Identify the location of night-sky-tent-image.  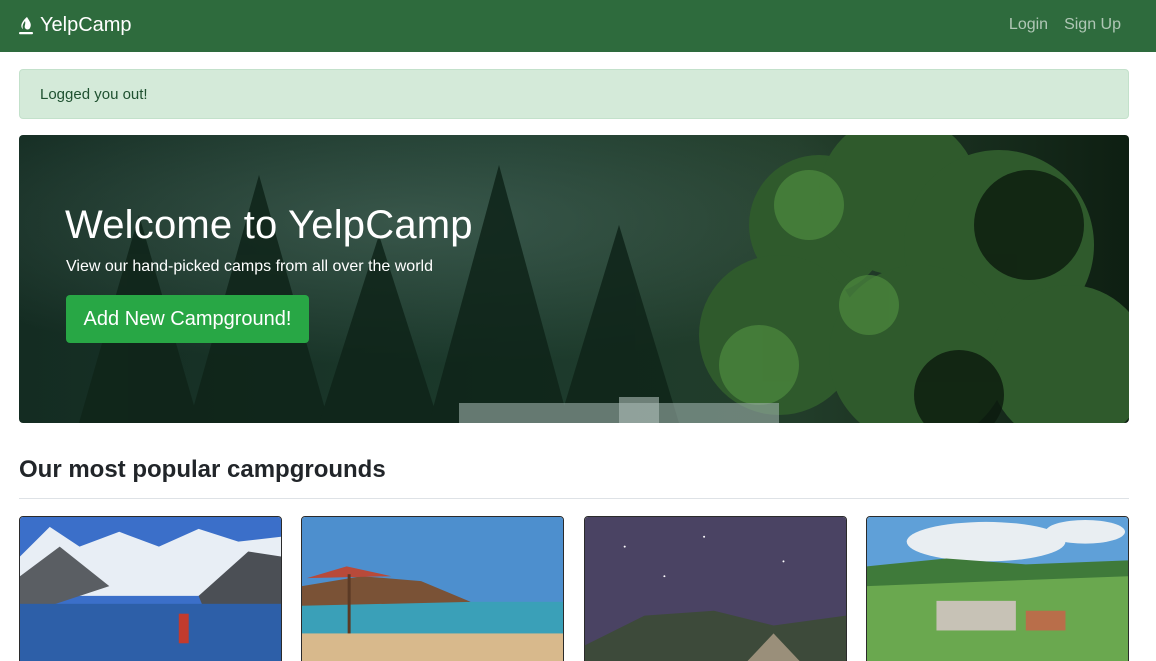
(715, 589).